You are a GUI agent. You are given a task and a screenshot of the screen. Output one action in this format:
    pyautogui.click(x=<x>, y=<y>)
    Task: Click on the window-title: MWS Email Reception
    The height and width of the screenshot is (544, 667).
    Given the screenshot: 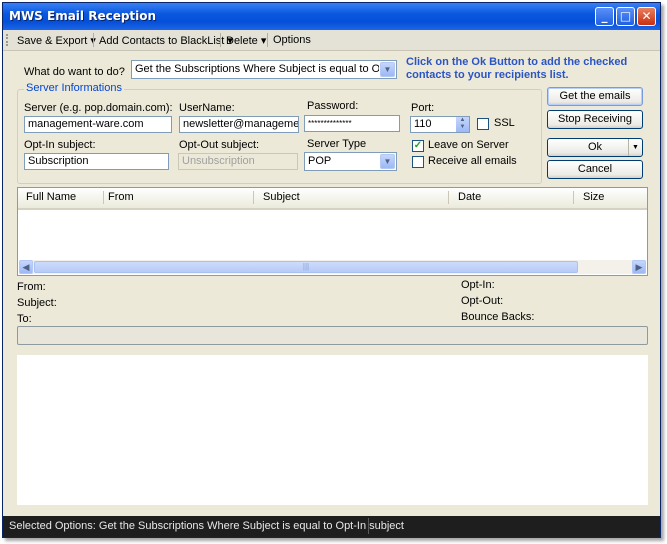 What is the action you would take?
    pyautogui.click(x=83, y=16)
    